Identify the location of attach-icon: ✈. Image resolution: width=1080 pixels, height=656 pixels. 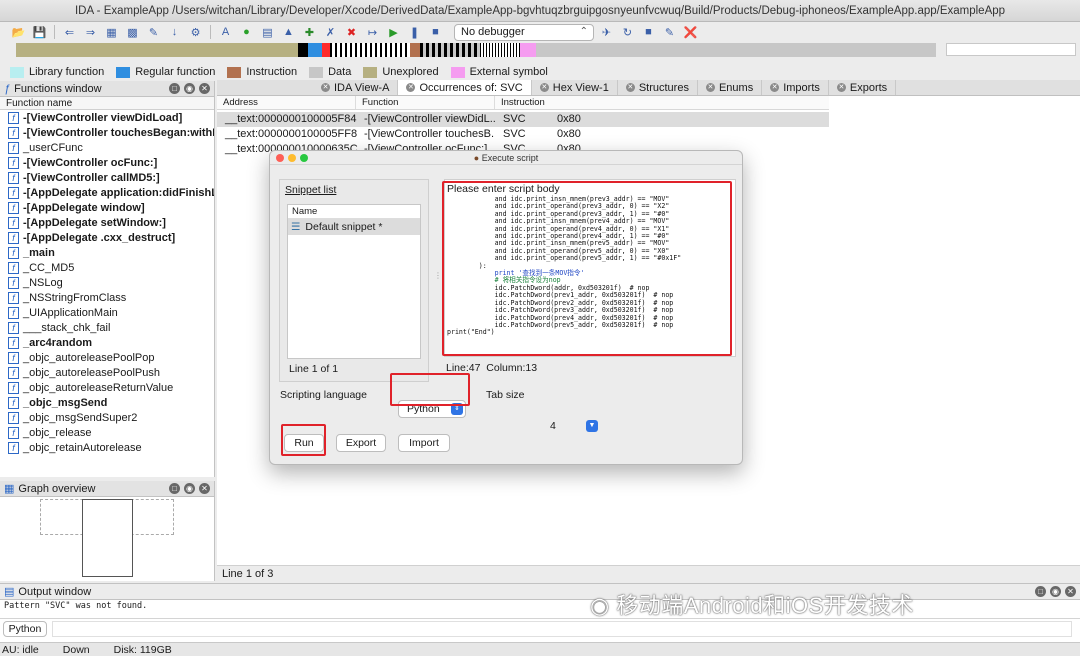
(606, 32).